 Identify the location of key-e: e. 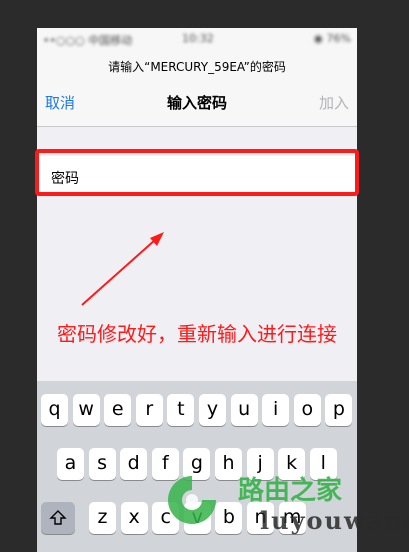
(118, 410).